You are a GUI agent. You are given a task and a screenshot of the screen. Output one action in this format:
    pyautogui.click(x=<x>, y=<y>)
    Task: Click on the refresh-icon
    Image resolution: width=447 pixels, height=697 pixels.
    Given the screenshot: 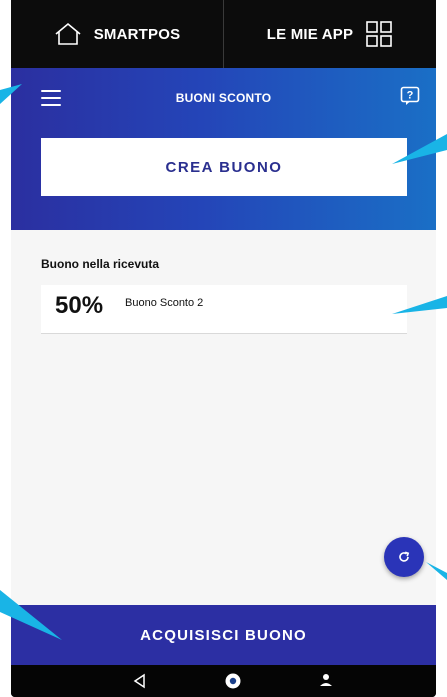 What is the action you would take?
    pyautogui.click(x=404, y=556)
    